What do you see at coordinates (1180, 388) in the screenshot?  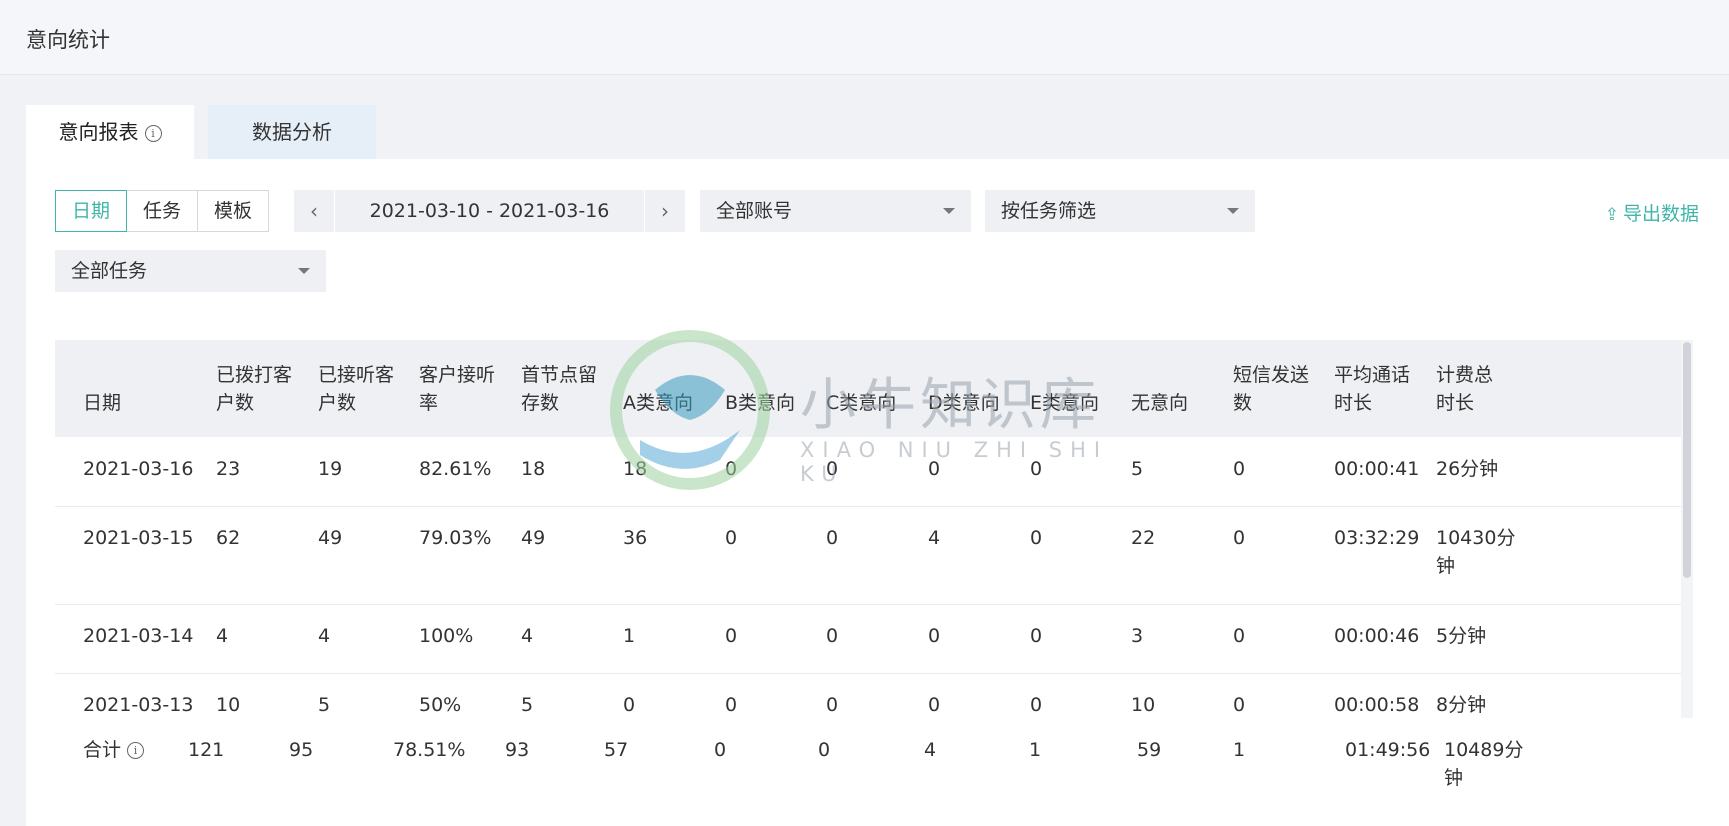 I see `column-header: 无意向` at bounding box center [1180, 388].